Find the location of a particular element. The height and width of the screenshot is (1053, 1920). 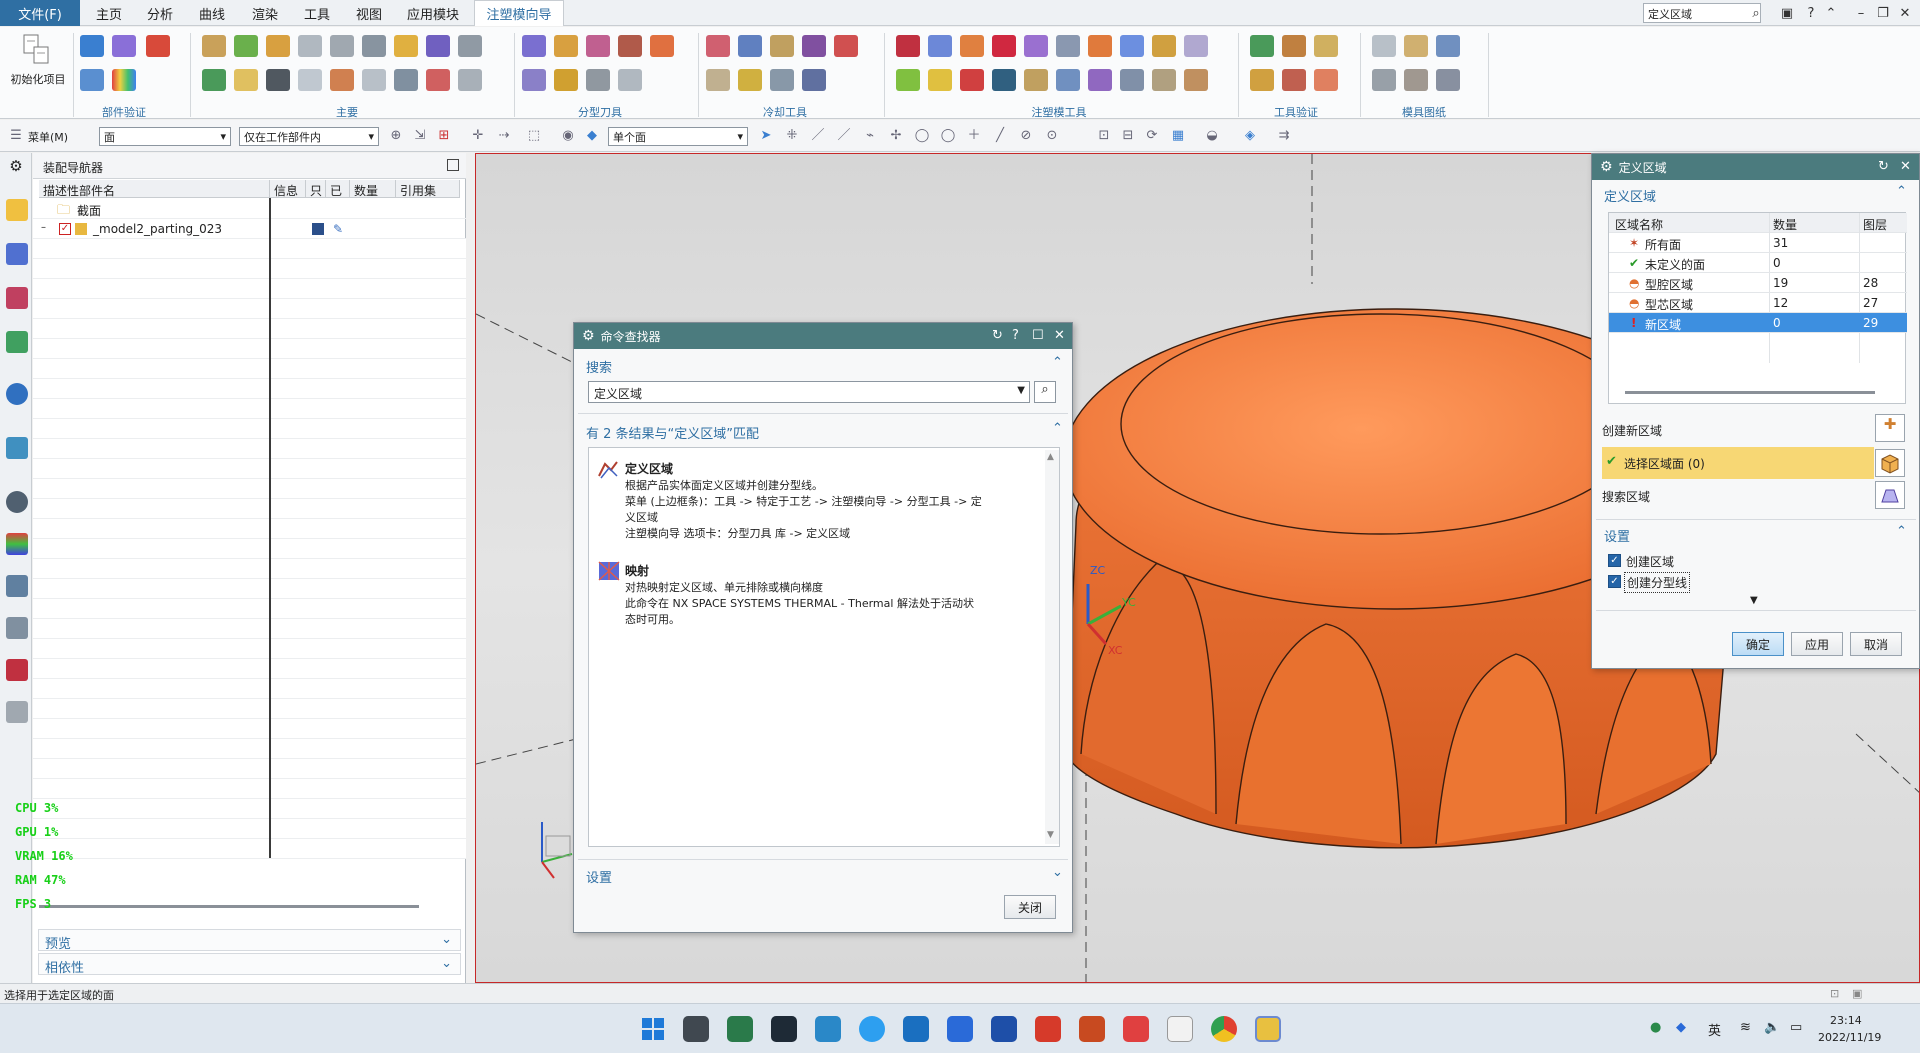

language-indicator: 英 is located at coordinates (1714, 1029).